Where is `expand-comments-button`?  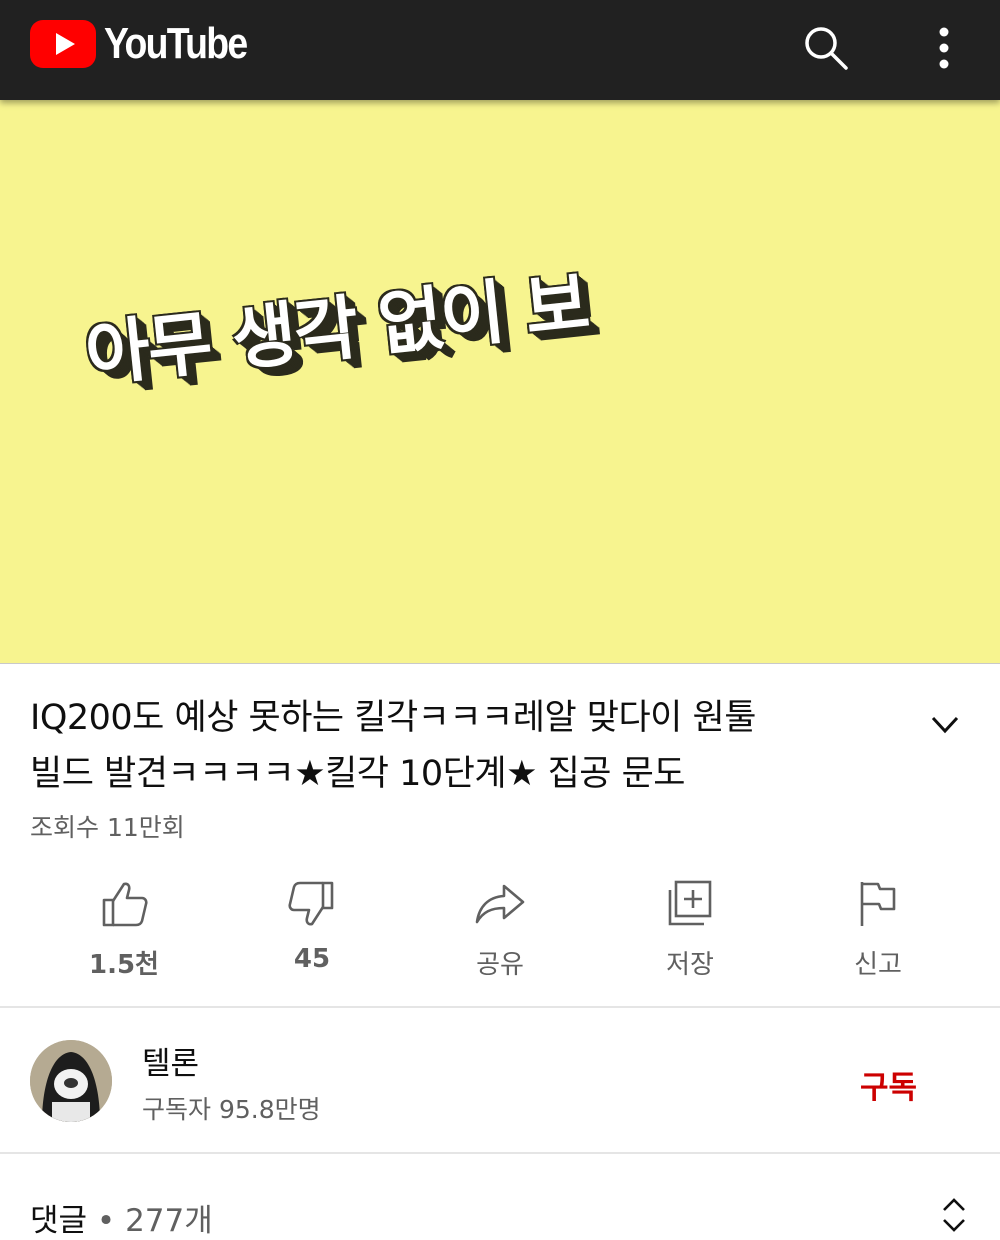 expand-comments-button is located at coordinates (954, 1215).